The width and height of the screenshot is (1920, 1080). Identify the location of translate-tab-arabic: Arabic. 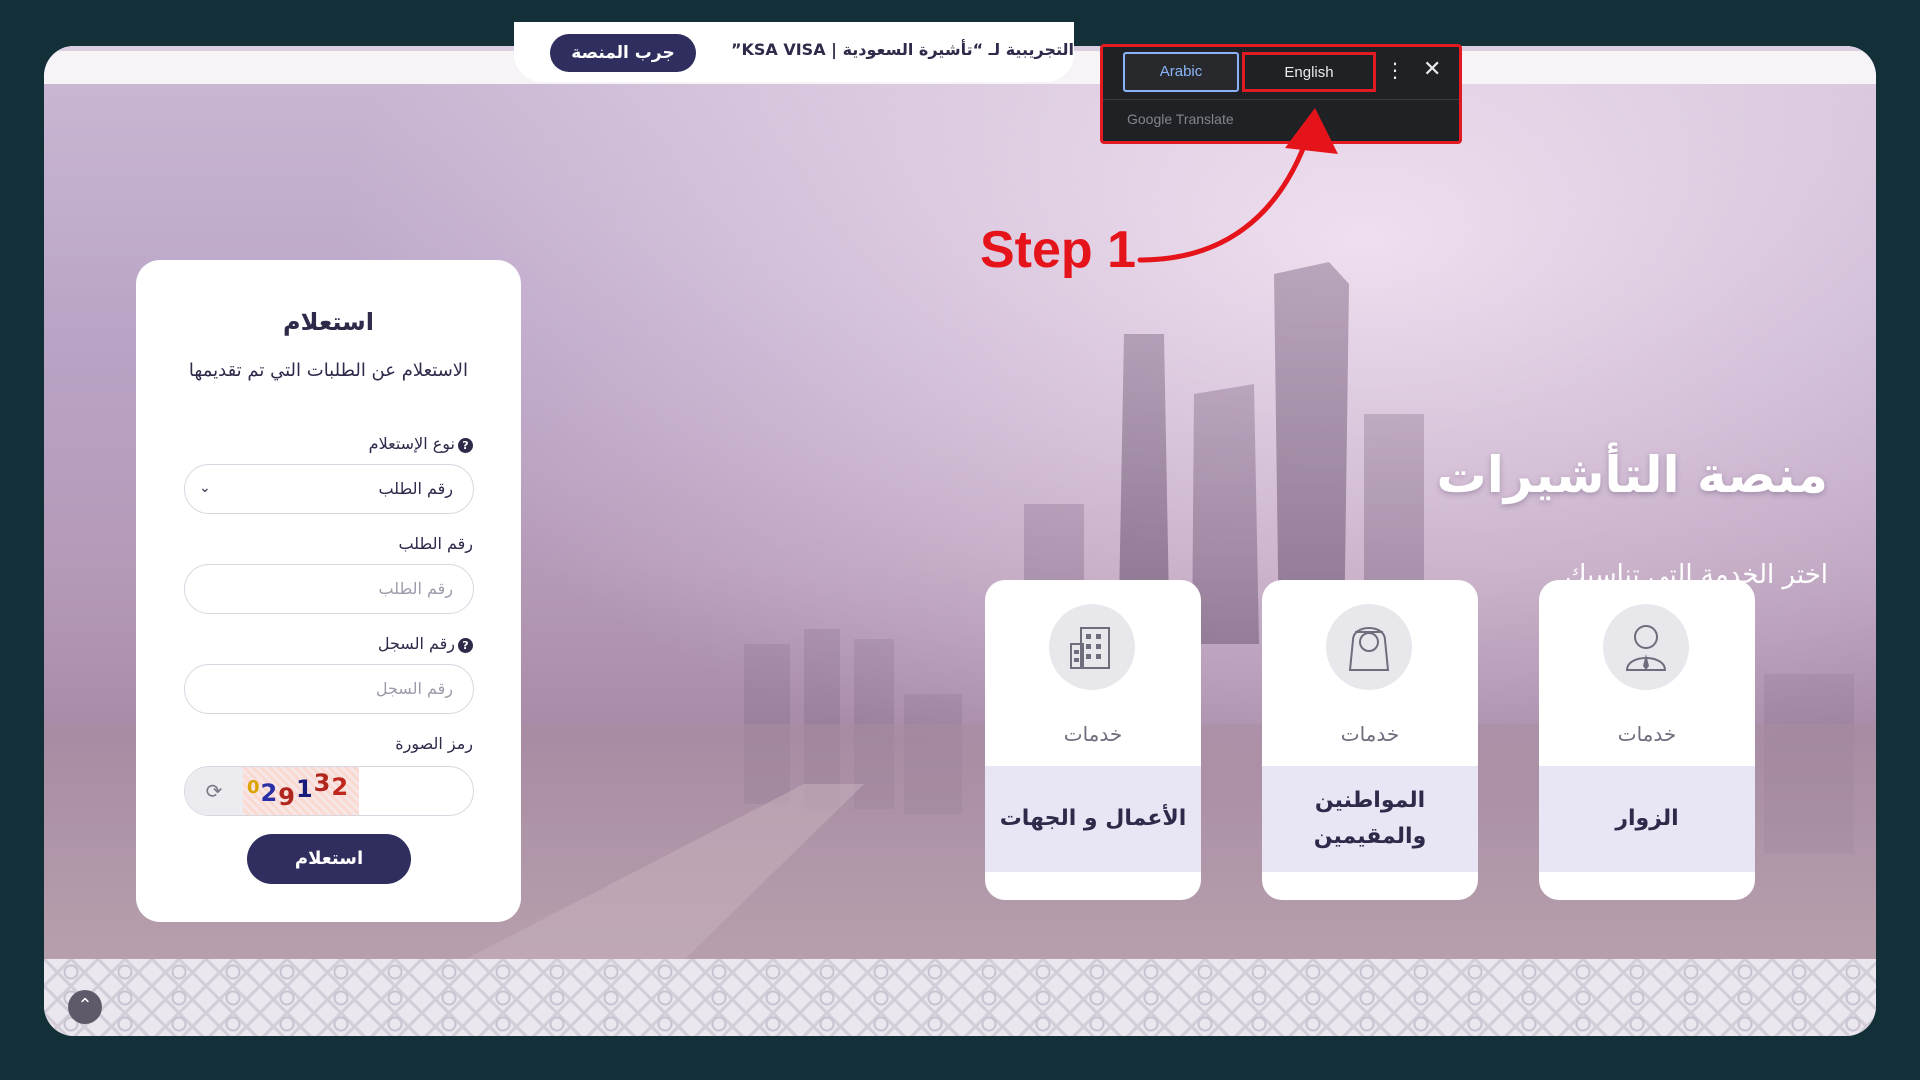
(1181, 72).